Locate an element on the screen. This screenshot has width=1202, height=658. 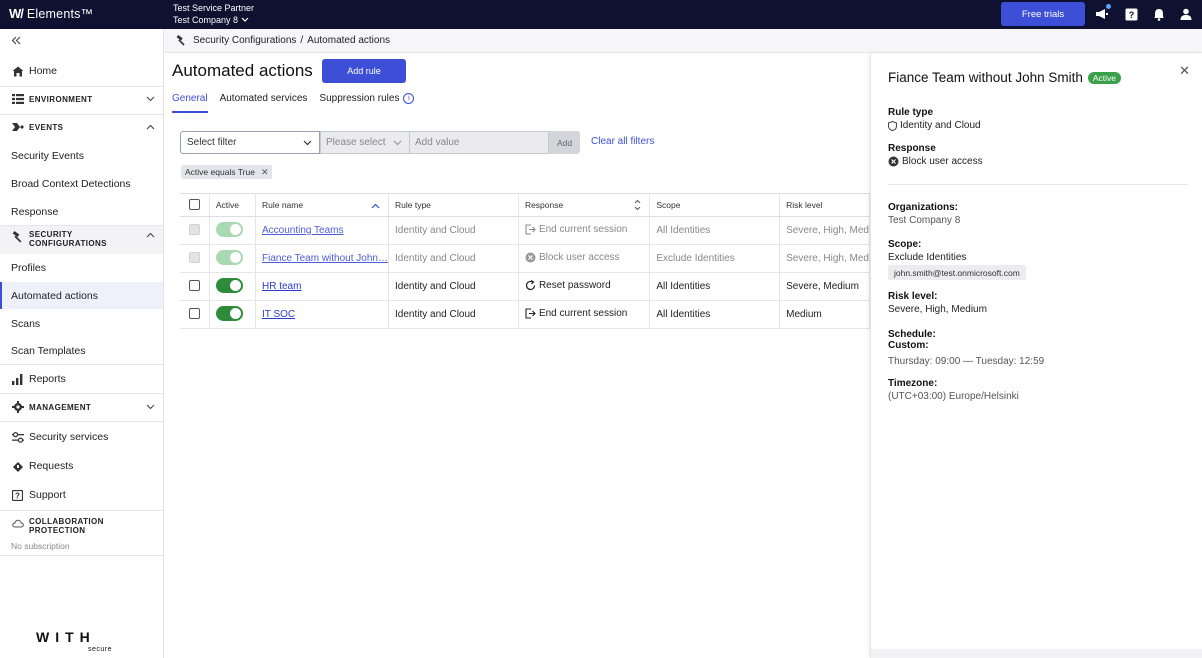
no-subscription-label: No subscription is located at coordinates (40, 546).